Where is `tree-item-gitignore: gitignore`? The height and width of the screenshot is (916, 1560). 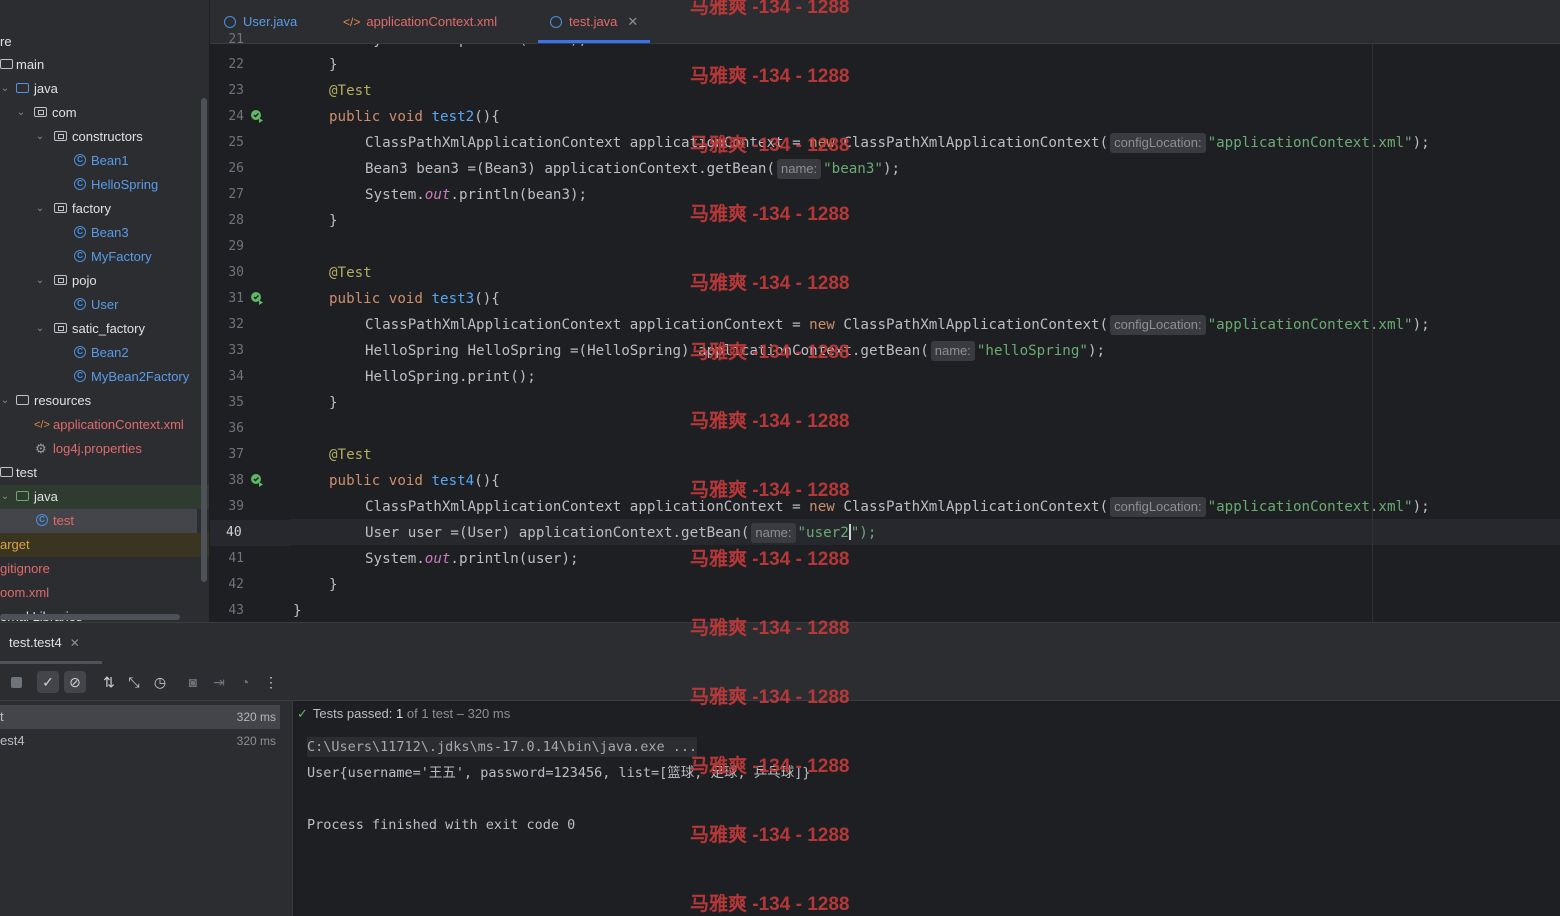
tree-item-gitignore: gitignore is located at coordinates (100, 569).